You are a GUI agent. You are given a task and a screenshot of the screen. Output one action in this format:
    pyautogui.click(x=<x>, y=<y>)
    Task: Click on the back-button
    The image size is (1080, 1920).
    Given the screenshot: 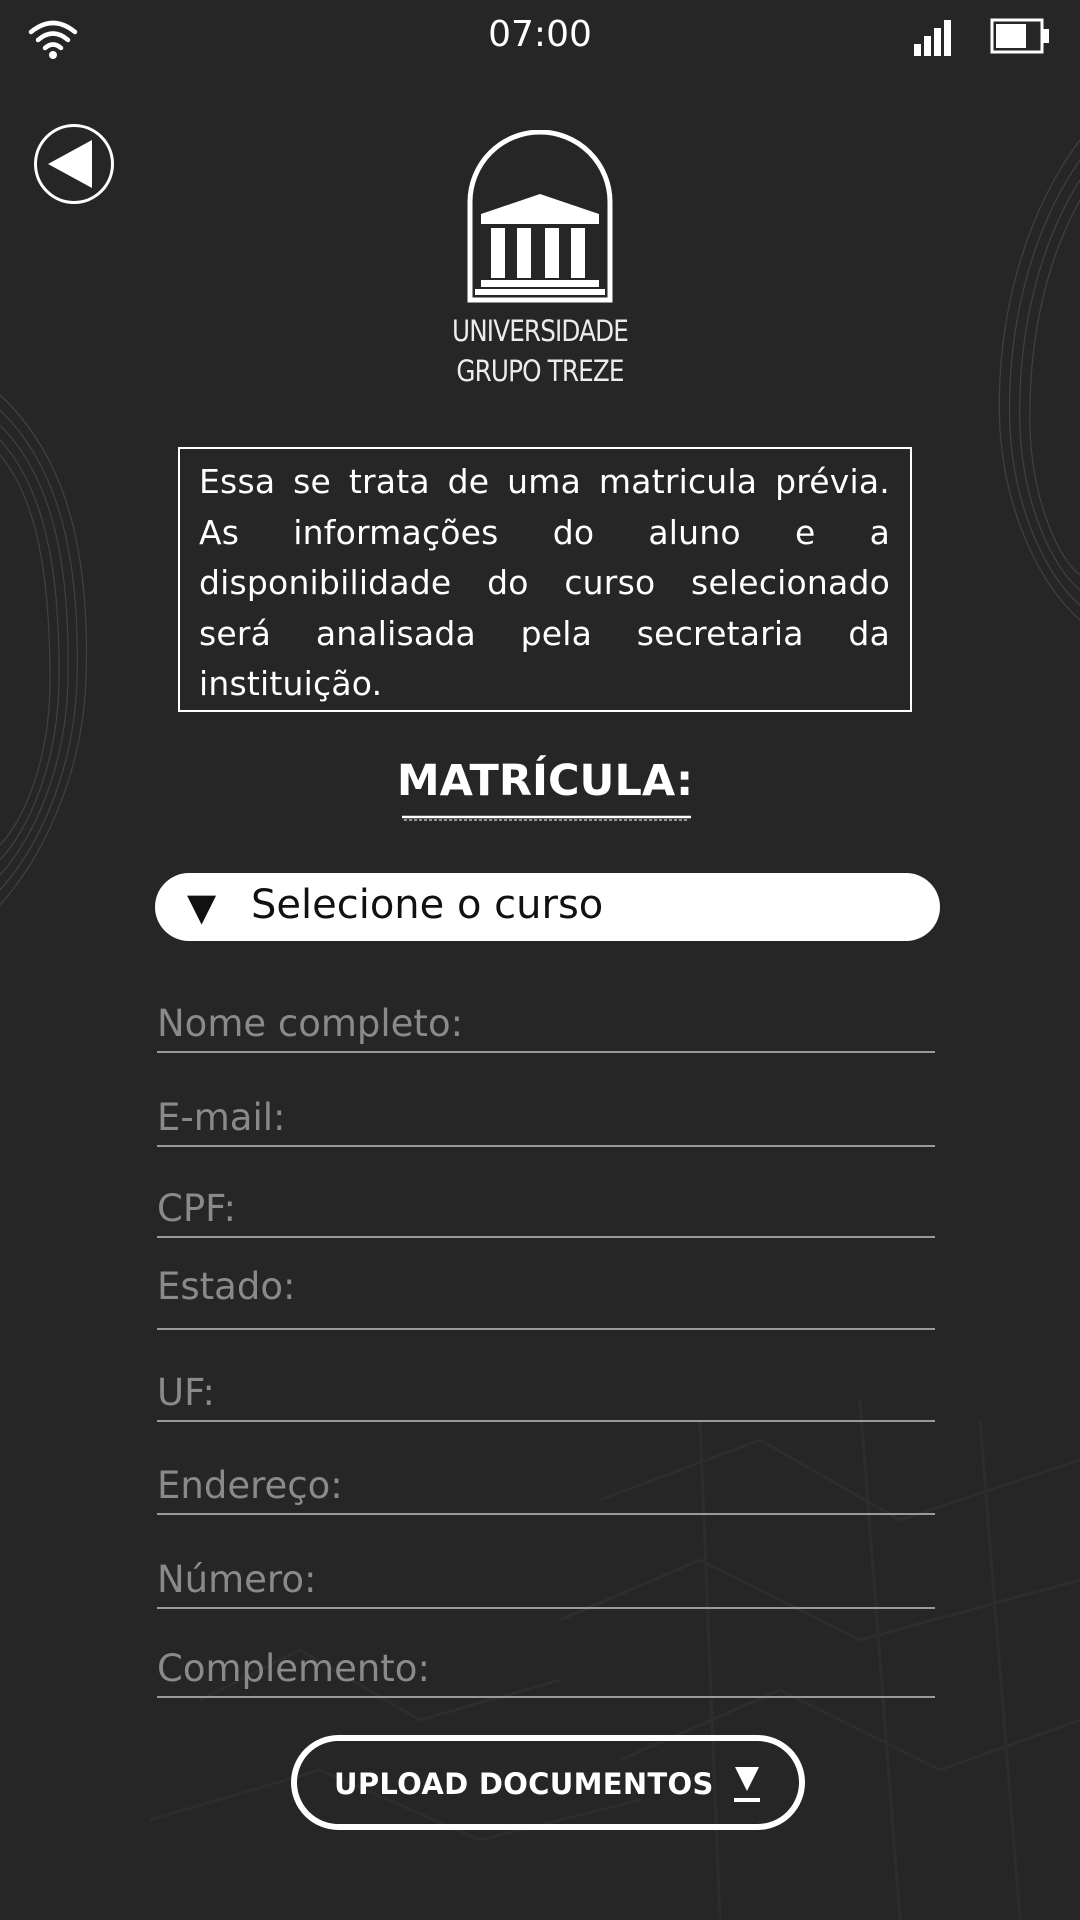 What is the action you would take?
    pyautogui.click(x=74, y=164)
    